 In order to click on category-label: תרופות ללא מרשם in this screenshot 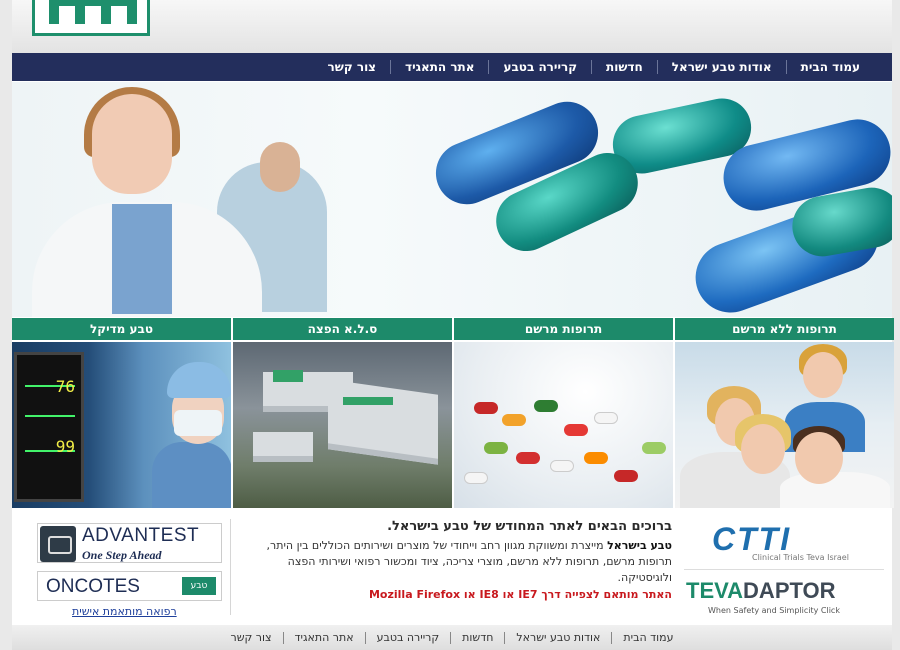, I will do `click(784, 329)`.